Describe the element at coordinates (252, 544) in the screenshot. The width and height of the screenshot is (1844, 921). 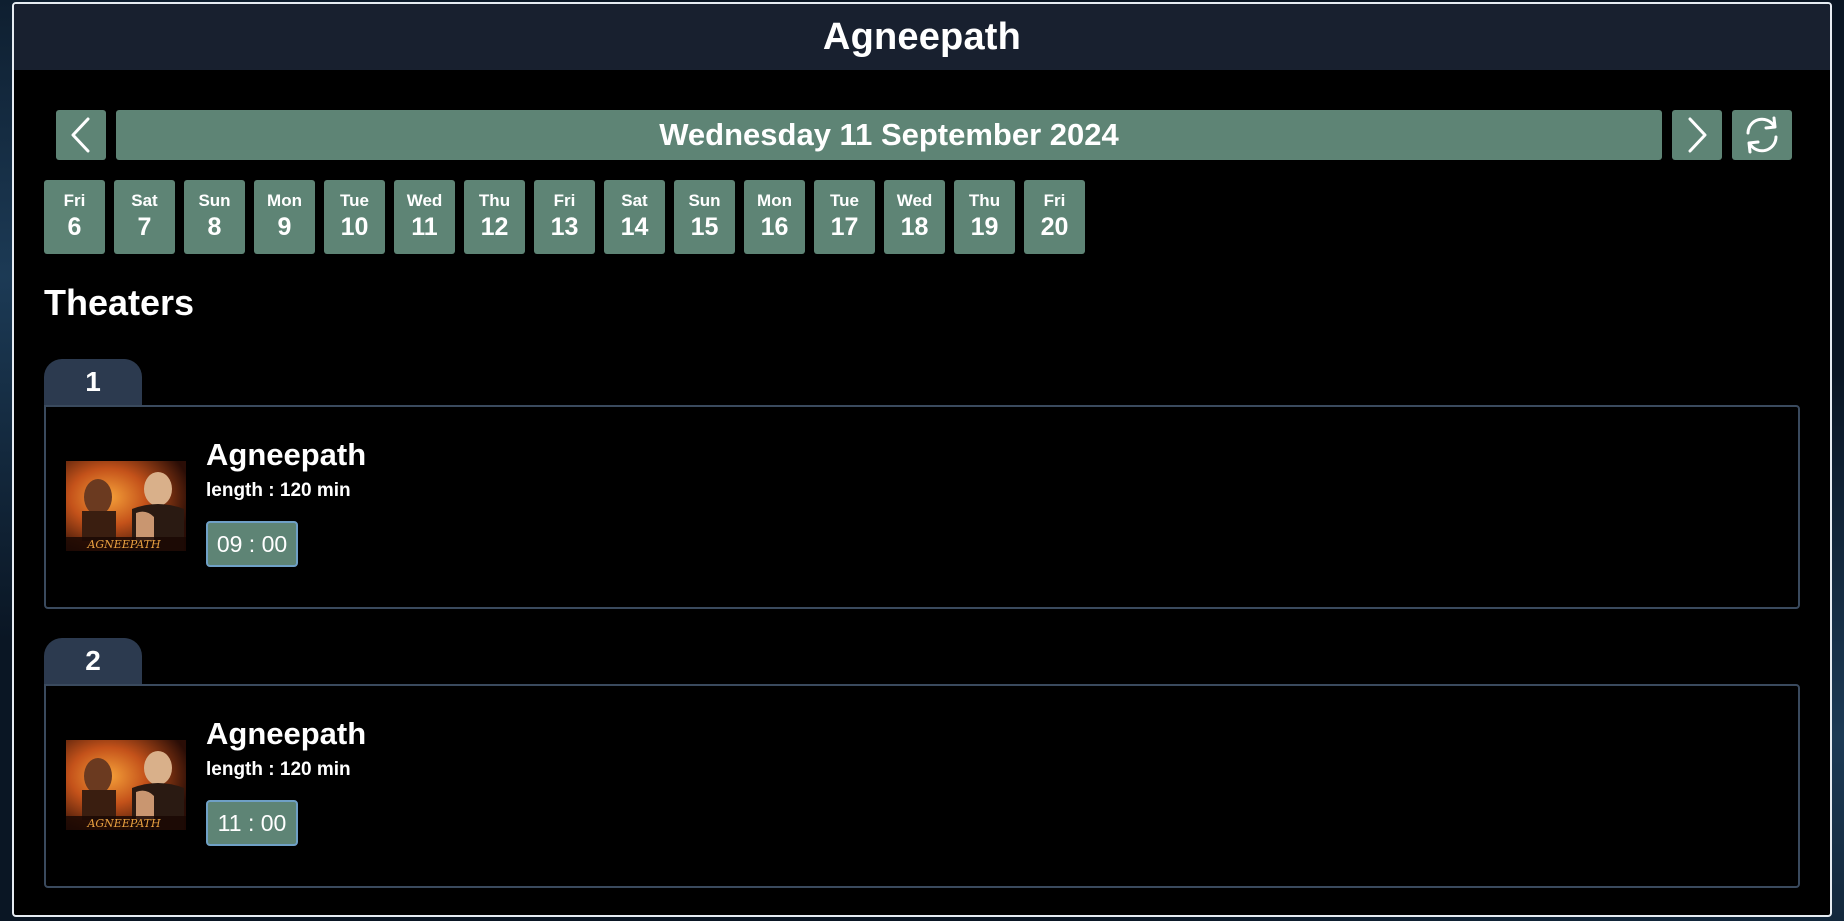
I see `showtime-button: 09 : 00` at that location.